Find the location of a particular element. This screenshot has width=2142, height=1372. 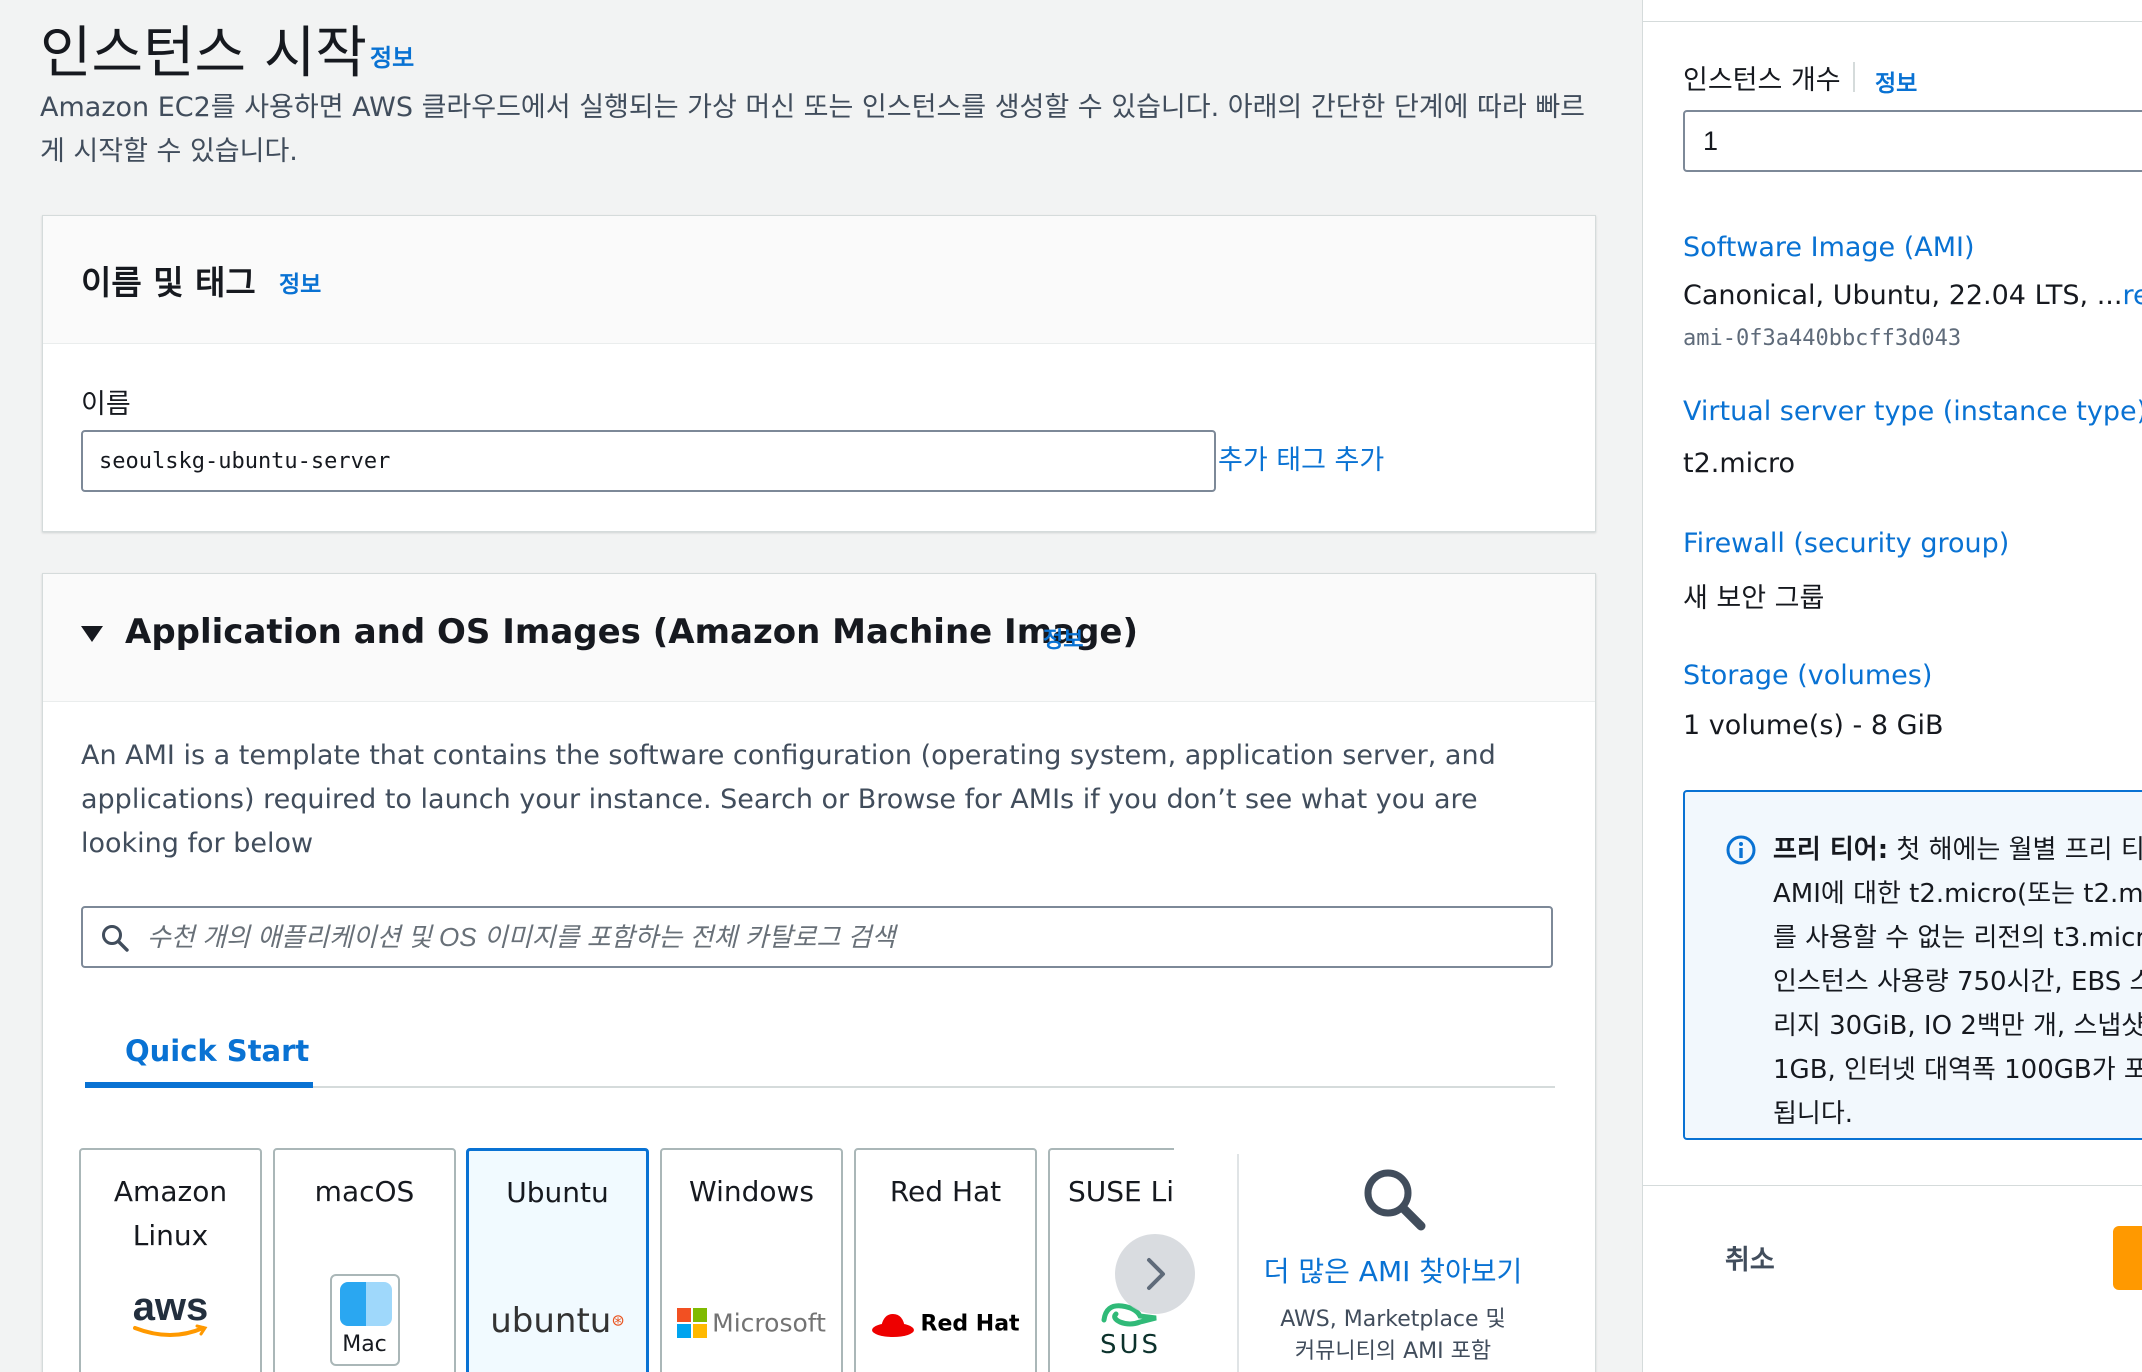

info-icon is located at coordinates (1741, 850).